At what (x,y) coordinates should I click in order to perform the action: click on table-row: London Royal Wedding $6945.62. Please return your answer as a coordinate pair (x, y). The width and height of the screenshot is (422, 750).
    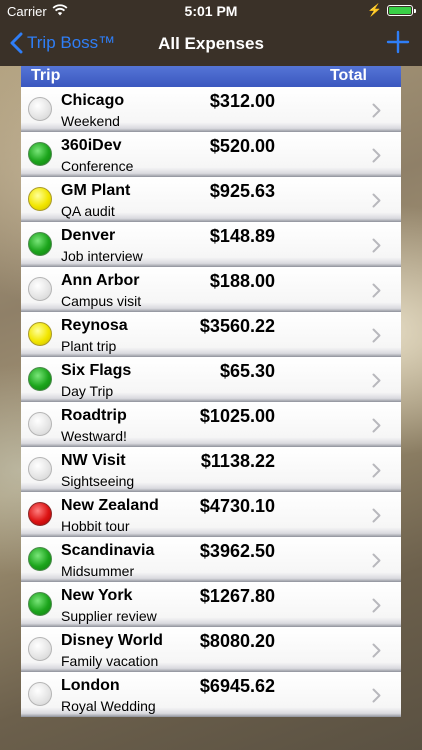
    Looking at the image, I should click on (211, 694).